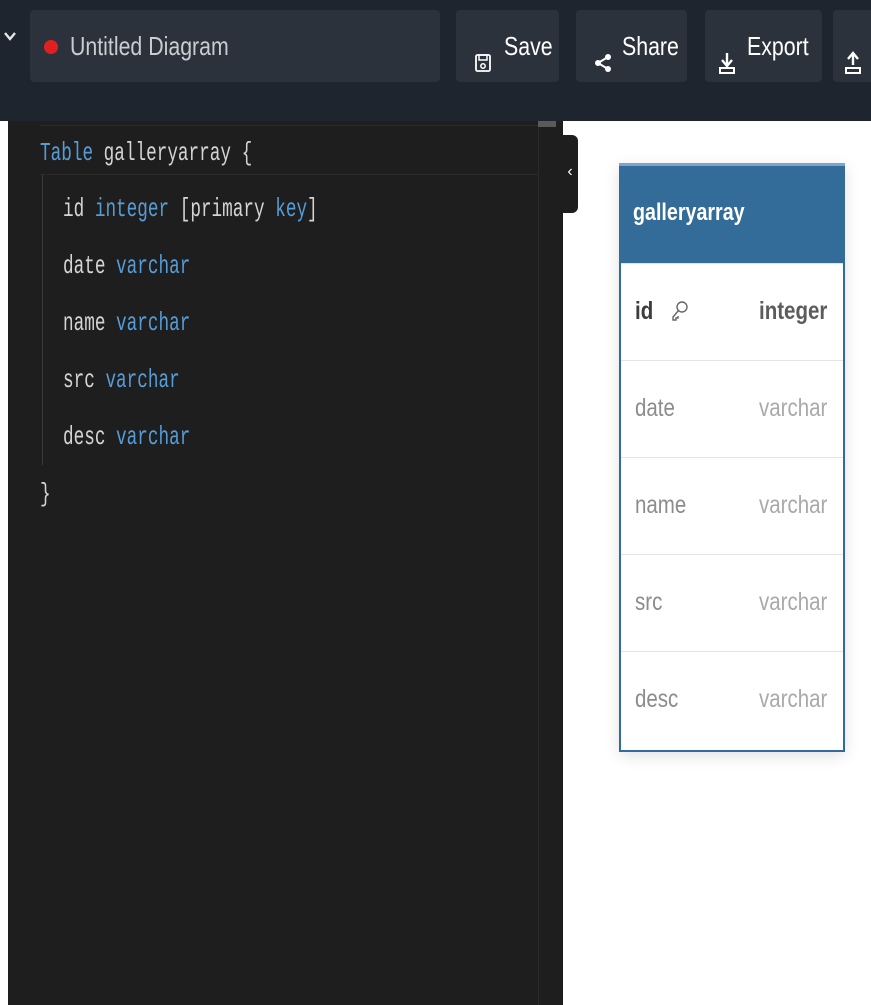 This screenshot has height=1005, width=871. I want to click on upload-button, so click(852, 46).